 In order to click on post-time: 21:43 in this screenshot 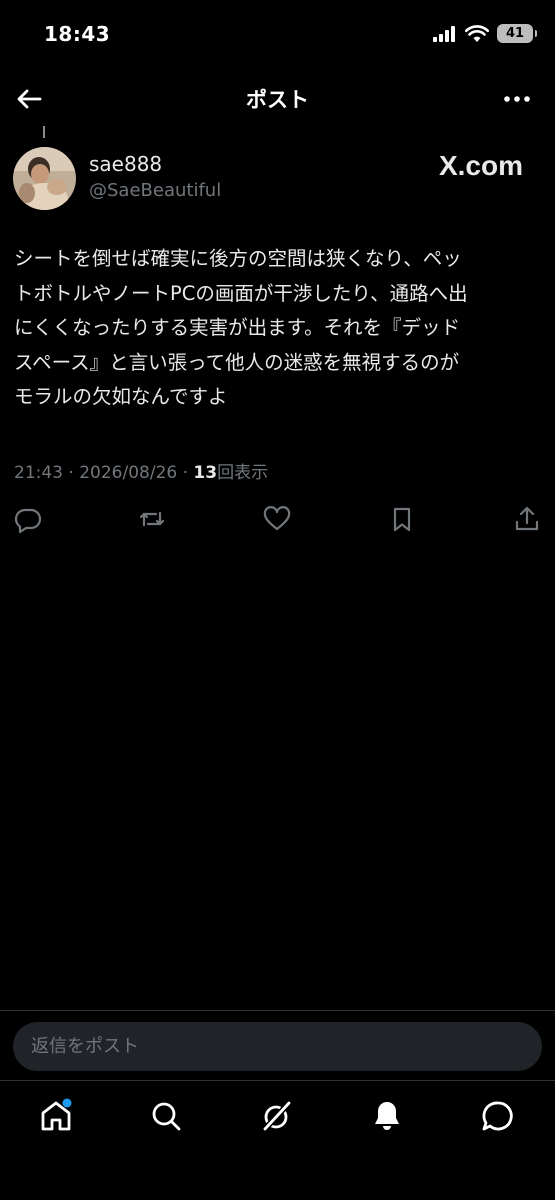, I will do `click(38, 473)`.